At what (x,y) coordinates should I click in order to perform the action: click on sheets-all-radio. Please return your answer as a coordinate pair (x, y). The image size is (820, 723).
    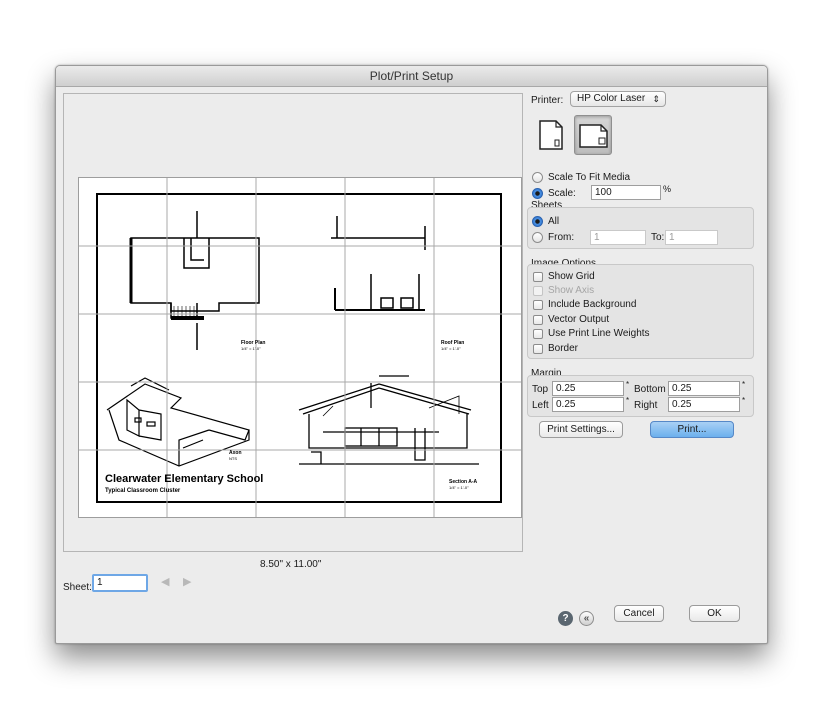
    Looking at the image, I should click on (537, 221).